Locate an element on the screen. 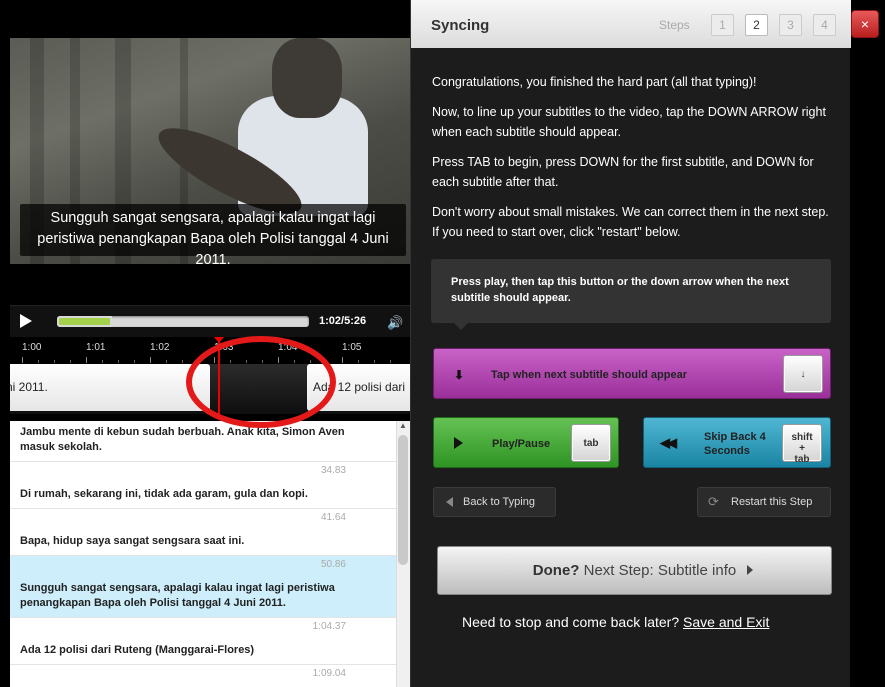 Image resolution: width=885 pixels, height=687 pixels. timeline-tick-label: 1:04 is located at coordinates (288, 347).